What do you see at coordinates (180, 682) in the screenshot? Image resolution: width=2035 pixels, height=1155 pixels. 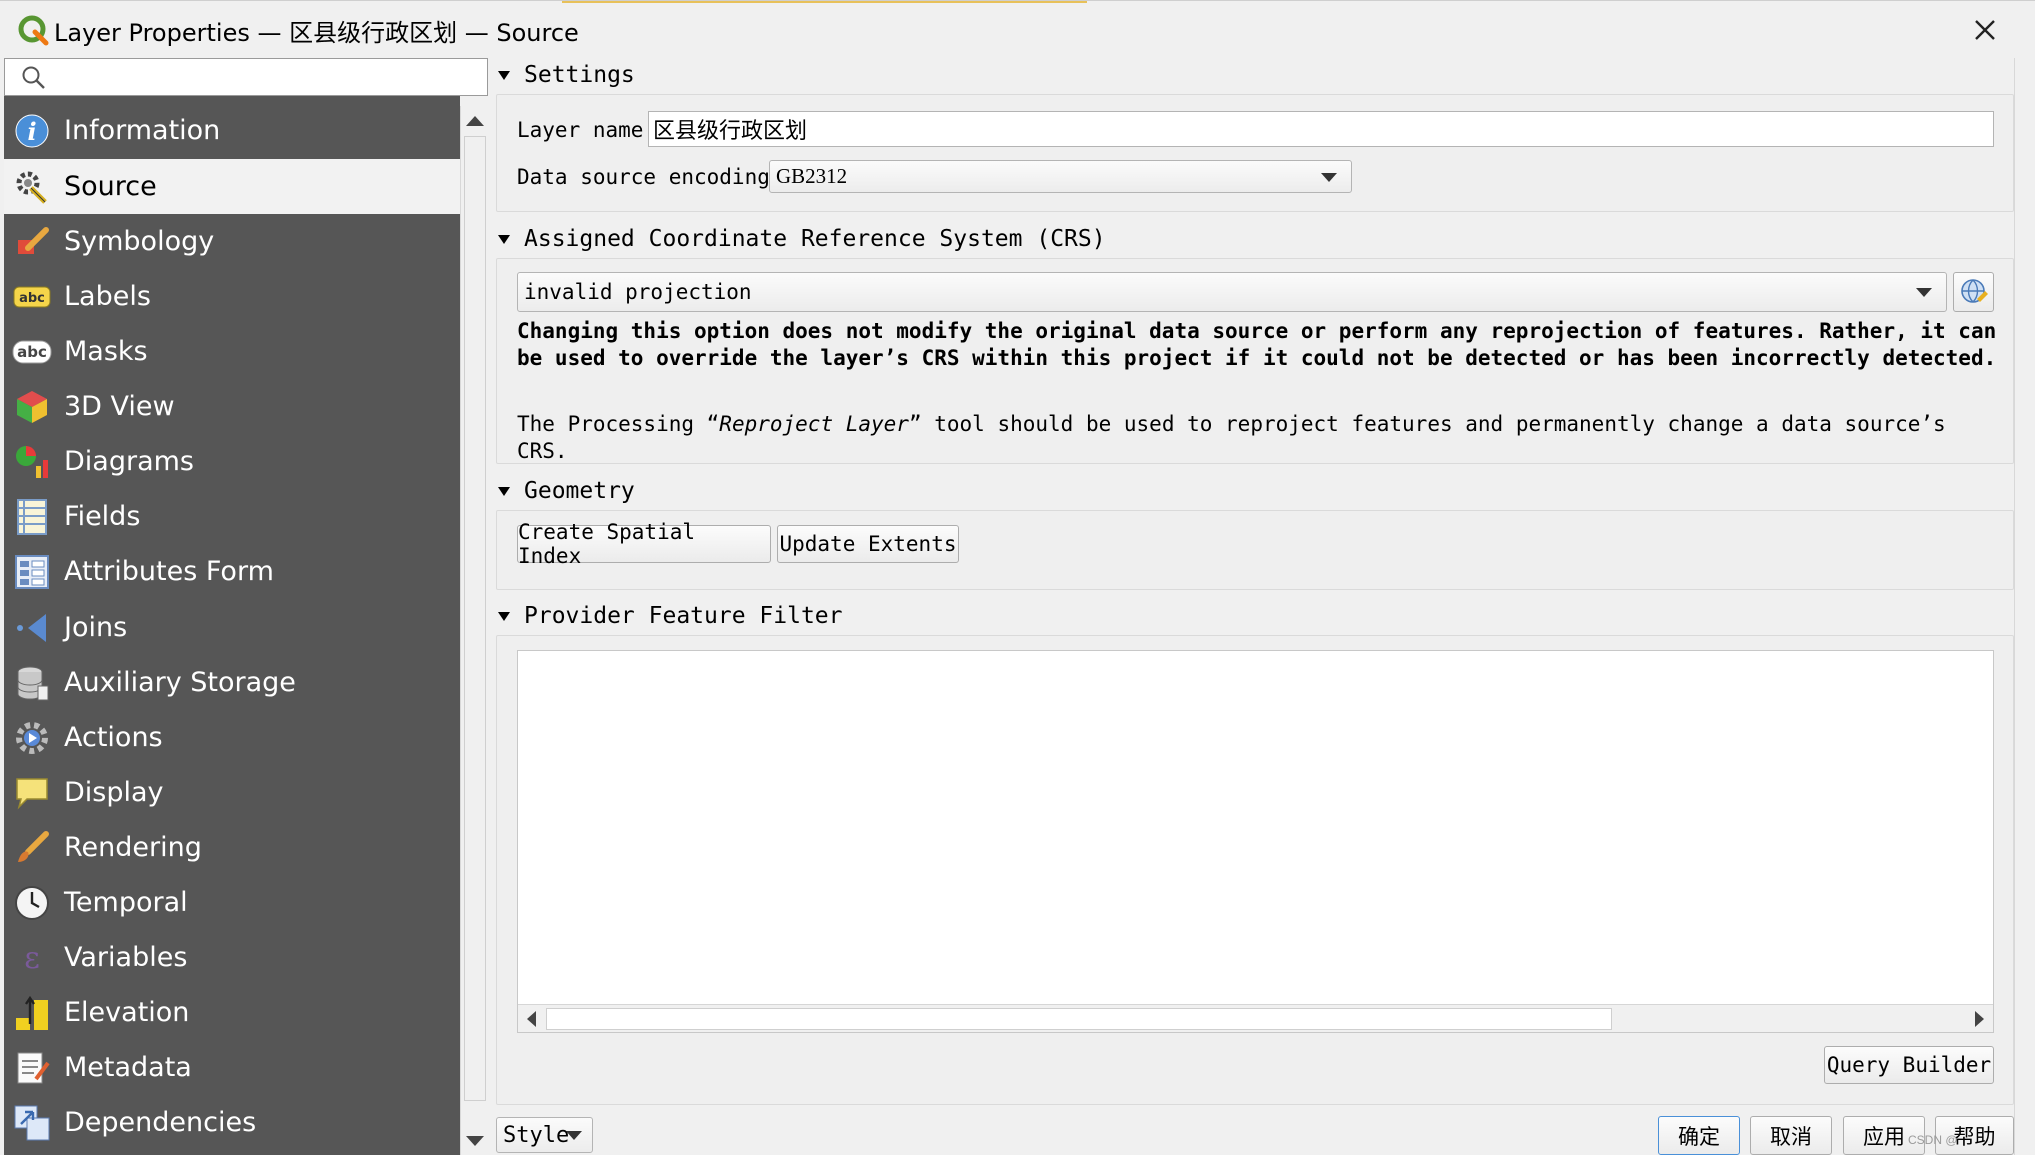 I see `sidebar-item-label: Auxiliary Storage` at bounding box center [180, 682].